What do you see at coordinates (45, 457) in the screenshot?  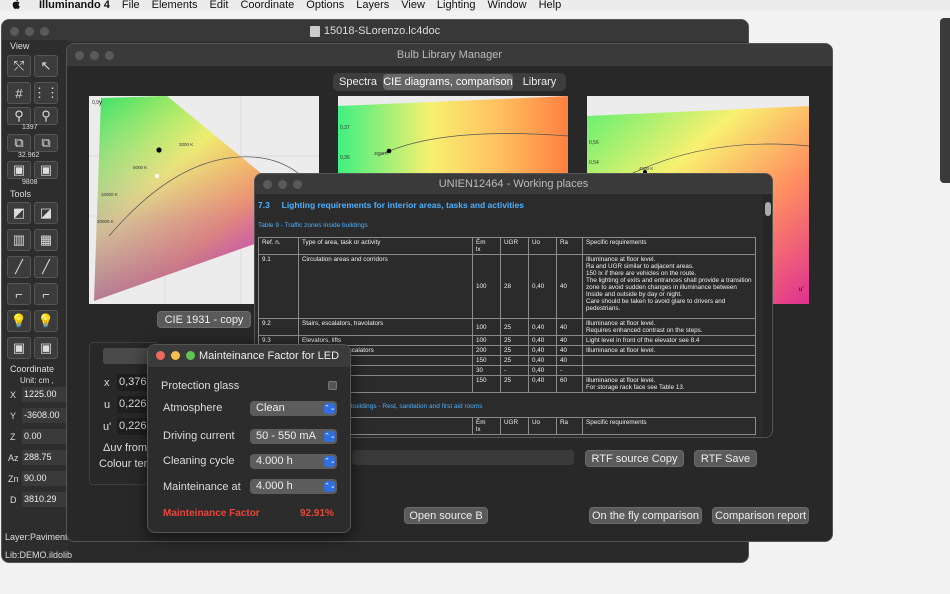 I see `coord-value-az: 288.75` at bounding box center [45, 457].